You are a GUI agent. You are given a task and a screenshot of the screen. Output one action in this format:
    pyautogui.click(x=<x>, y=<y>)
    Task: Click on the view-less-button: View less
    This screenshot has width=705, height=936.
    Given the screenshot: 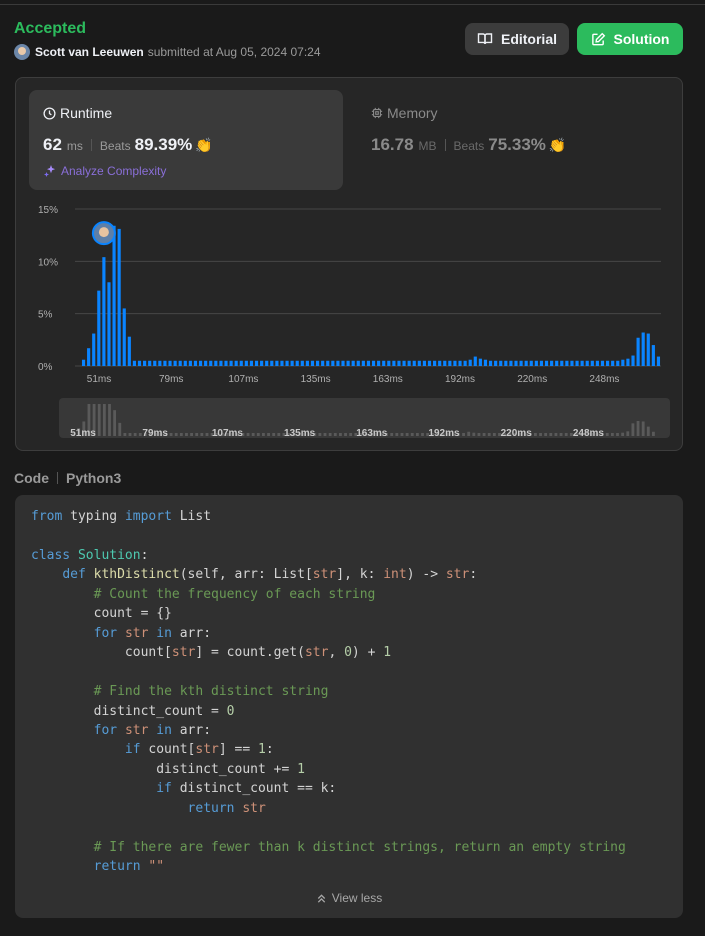 What is the action you would take?
    pyautogui.click(x=349, y=898)
    